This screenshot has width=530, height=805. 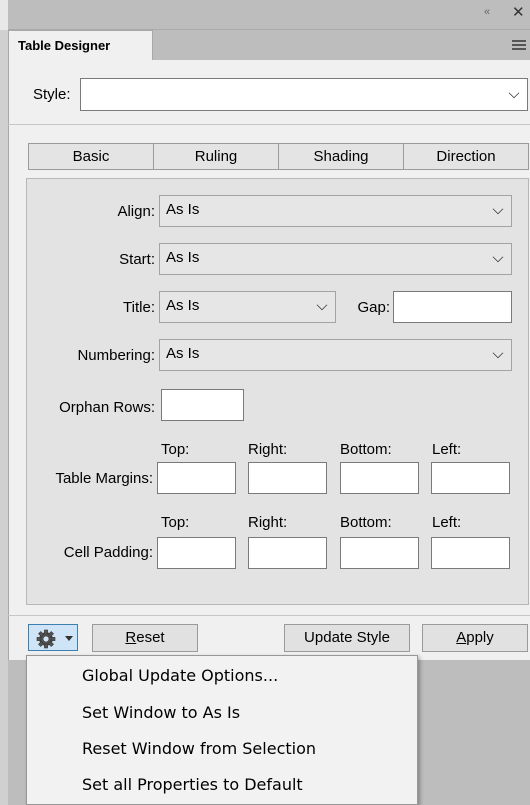 What do you see at coordinates (64, 45) in the screenshot?
I see `tab-label: Table Designer` at bounding box center [64, 45].